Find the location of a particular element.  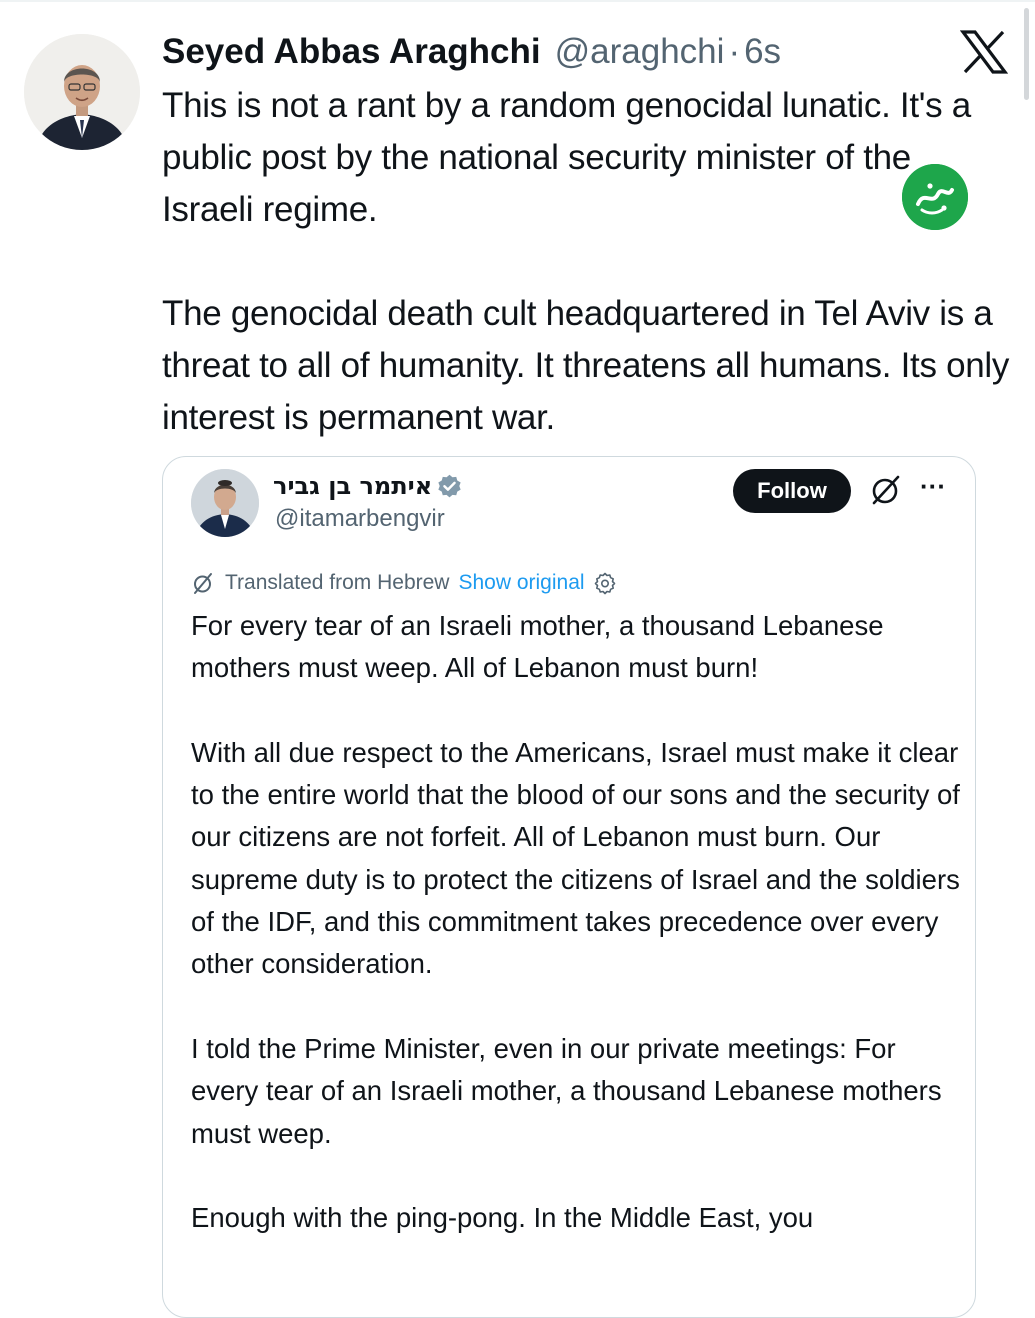

quoted-author-name: איתמר בן גביר is located at coordinates (352, 486).